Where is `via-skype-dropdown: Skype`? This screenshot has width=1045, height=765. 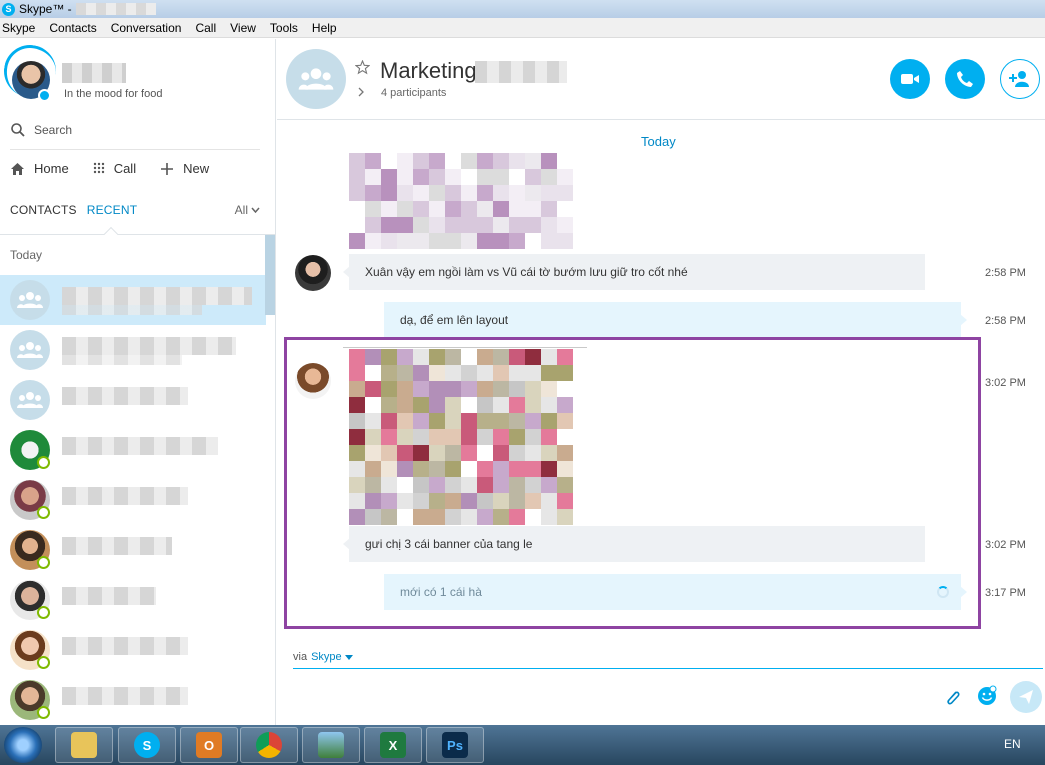
via-skype-dropdown: Skype is located at coordinates (326, 657).